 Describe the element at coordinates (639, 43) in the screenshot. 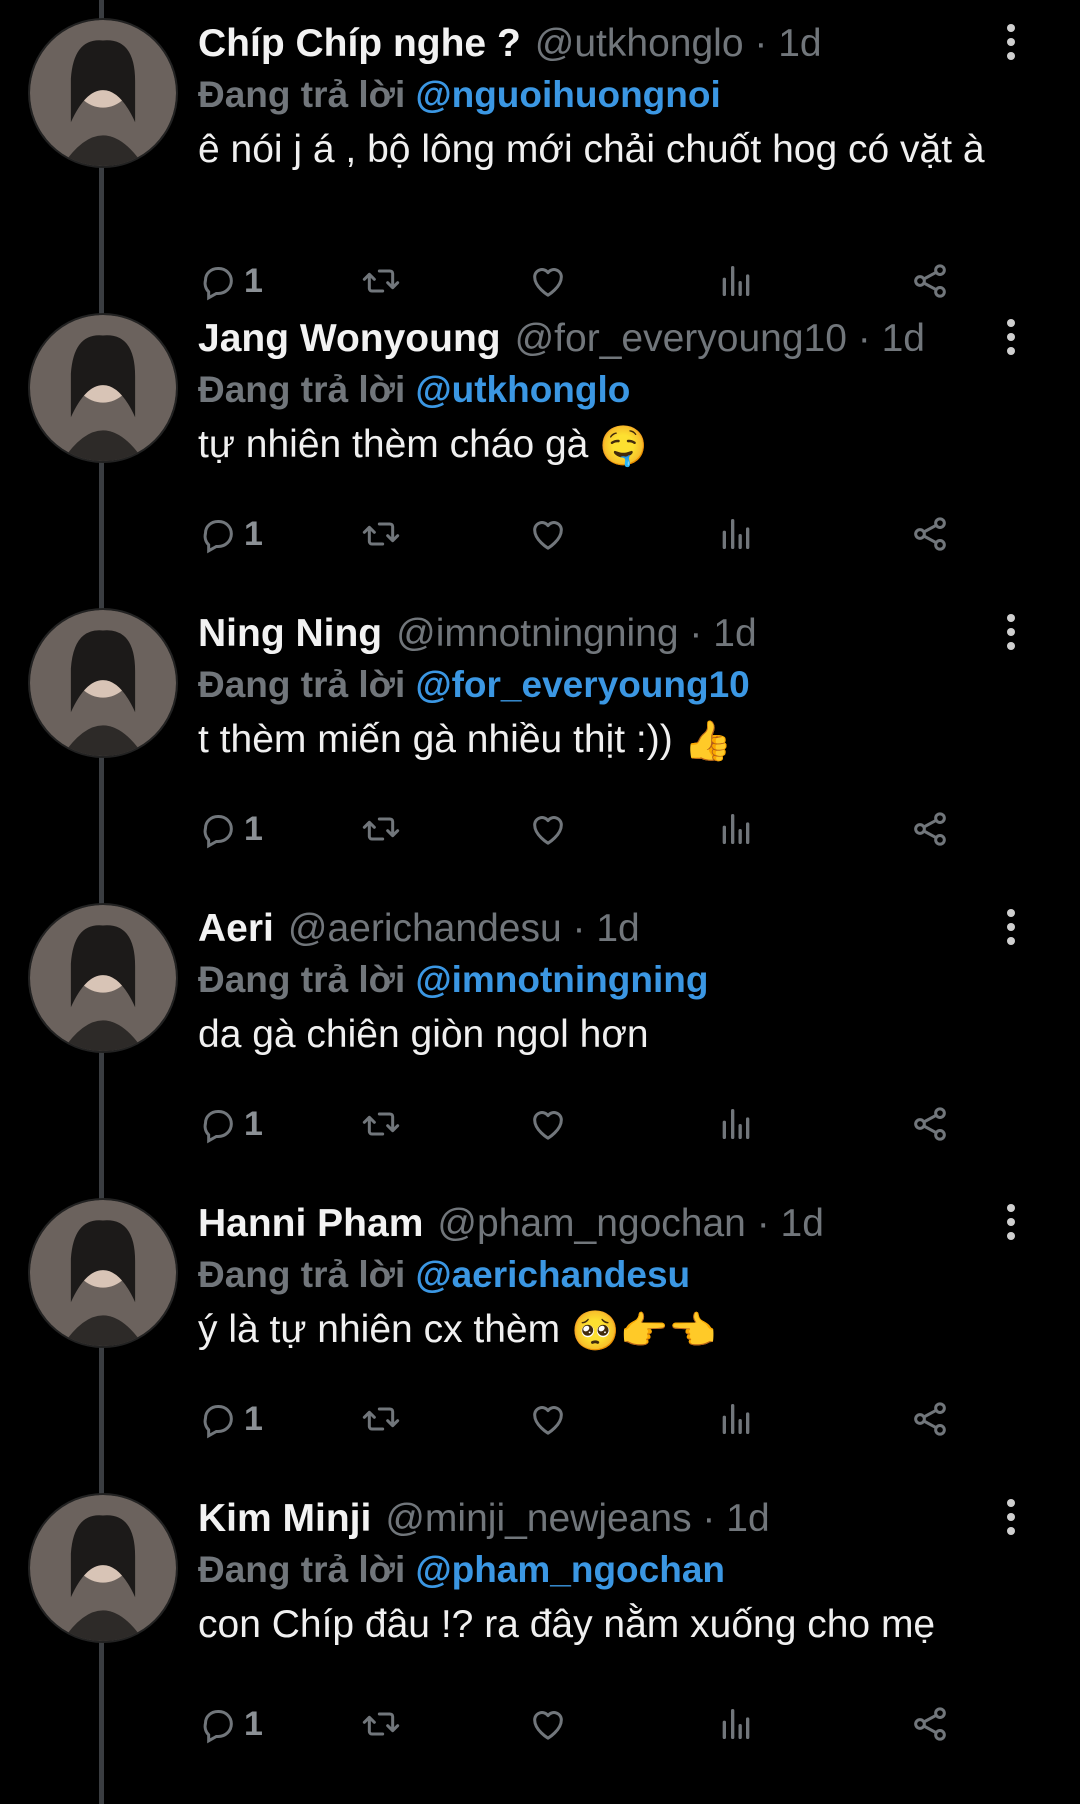

I see `user-handle: @utkhonglo` at that location.